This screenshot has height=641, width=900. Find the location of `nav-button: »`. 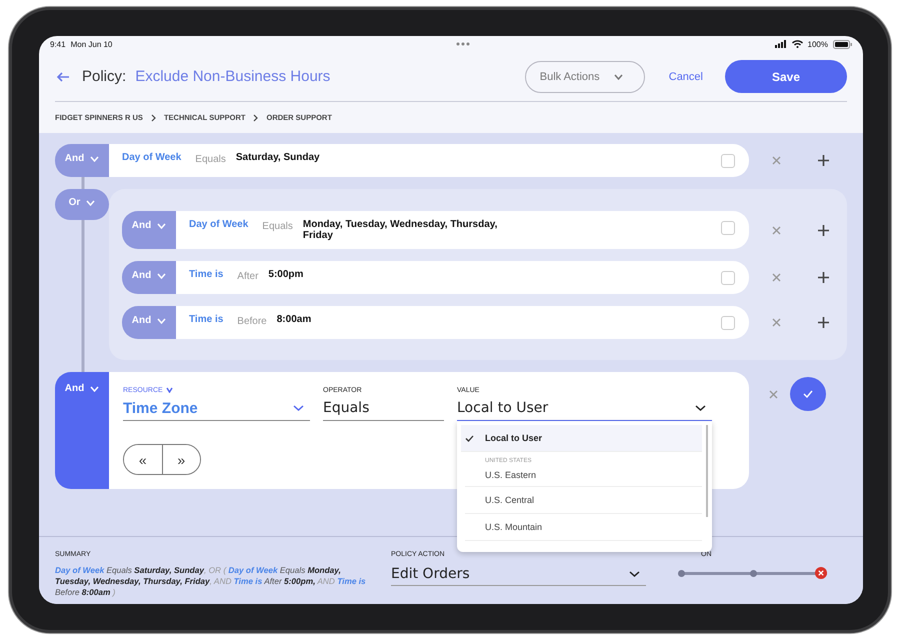

nav-button: » is located at coordinates (181, 459).